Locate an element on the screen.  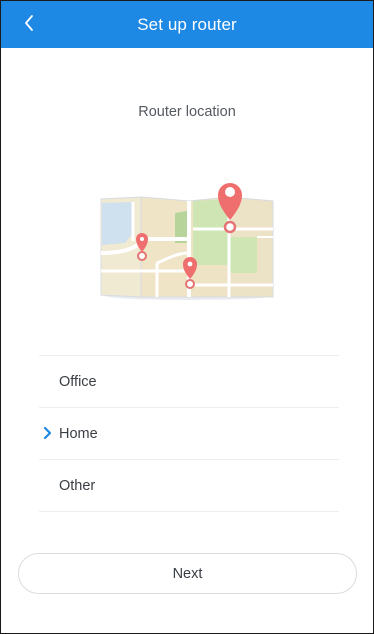
location-option-home: Home is located at coordinates (189, 434).